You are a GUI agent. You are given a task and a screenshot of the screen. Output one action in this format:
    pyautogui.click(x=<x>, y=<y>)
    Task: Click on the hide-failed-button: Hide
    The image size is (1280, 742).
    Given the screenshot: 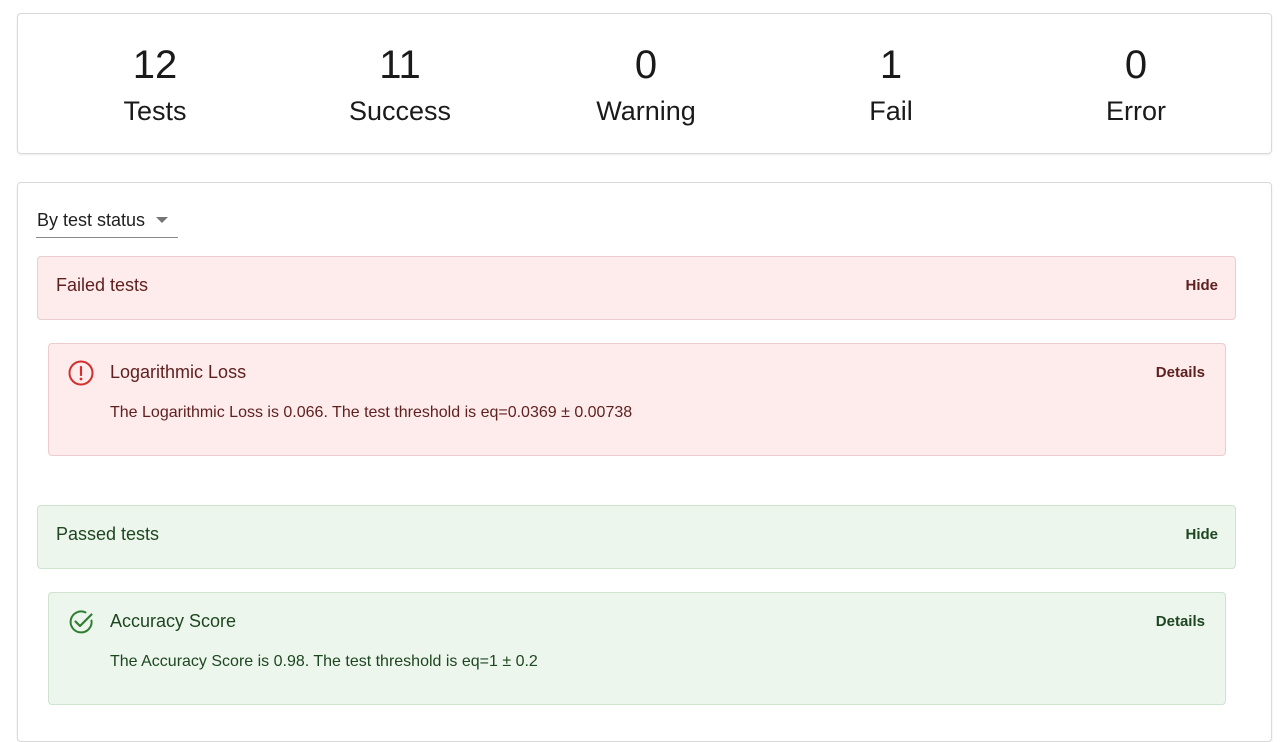 What is the action you would take?
    pyautogui.click(x=1201, y=286)
    